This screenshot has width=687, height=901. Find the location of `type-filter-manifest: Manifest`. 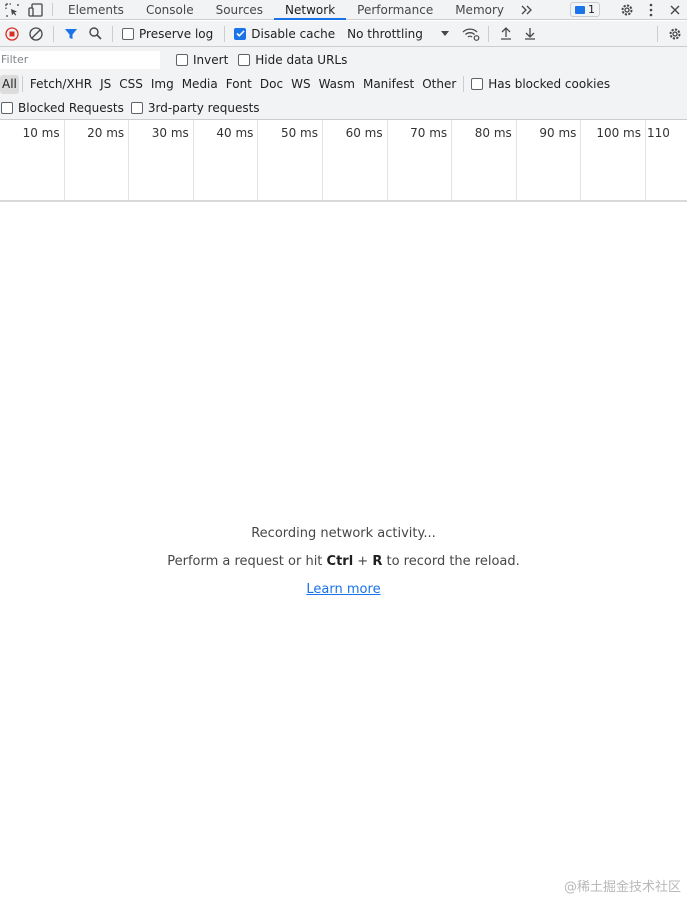

type-filter-manifest: Manifest is located at coordinates (388, 84).